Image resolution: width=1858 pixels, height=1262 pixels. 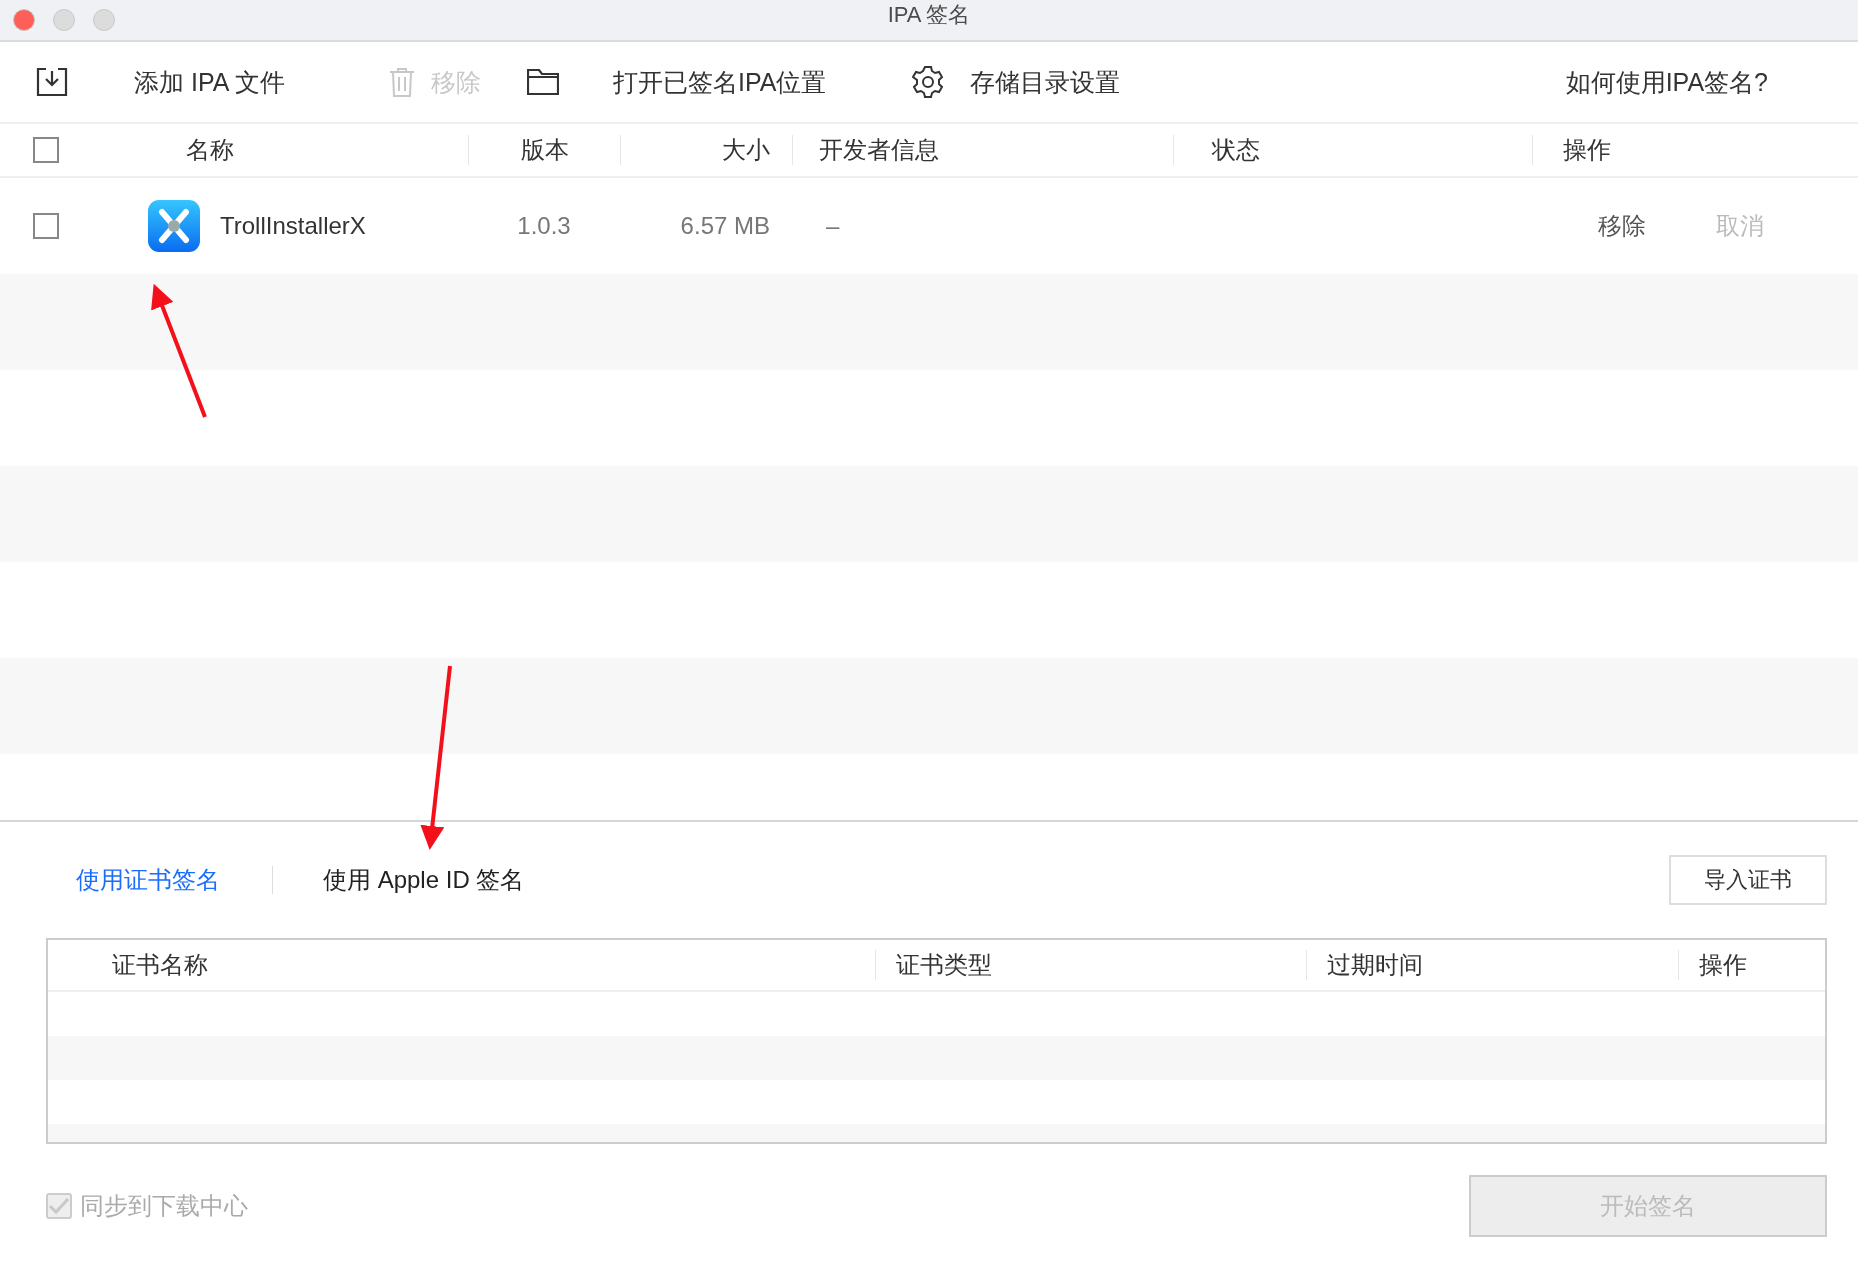 What do you see at coordinates (64, 20) in the screenshot?
I see `minimize-icon` at bounding box center [64, 20].